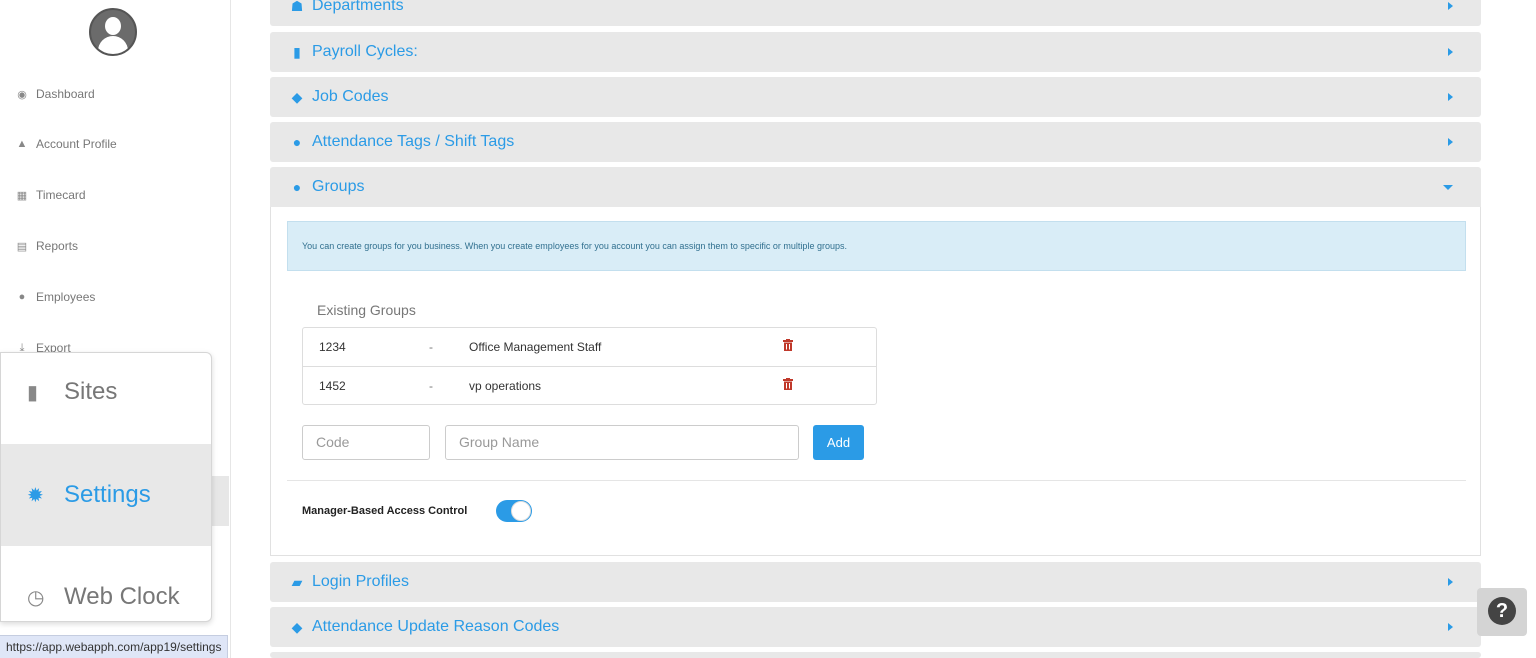 The height and width of the screenshot is (658, 1536). Describe the element at coordinates (332, 347) in the screenshot. I see `group-code: 1234` at that location.